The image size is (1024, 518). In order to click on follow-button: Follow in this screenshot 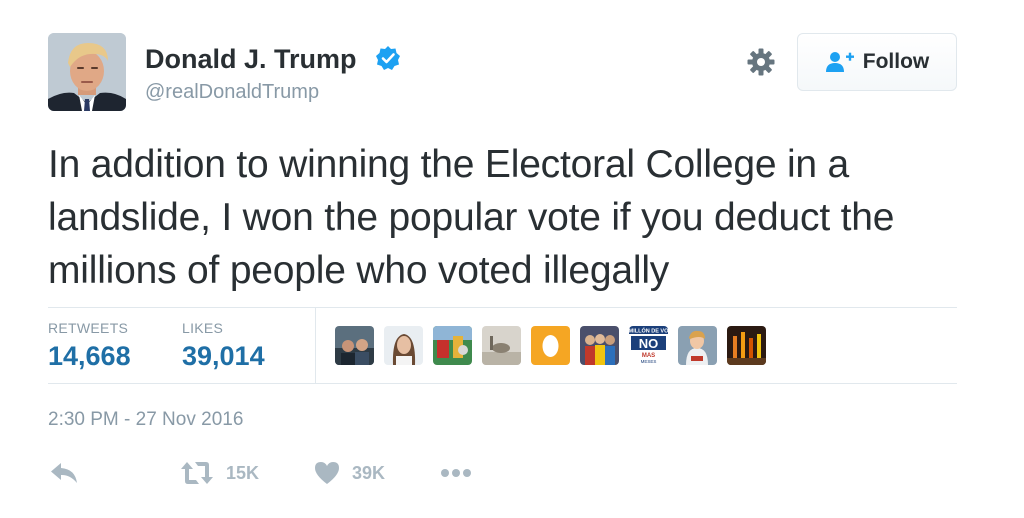, I will do `click(877, 62)`.